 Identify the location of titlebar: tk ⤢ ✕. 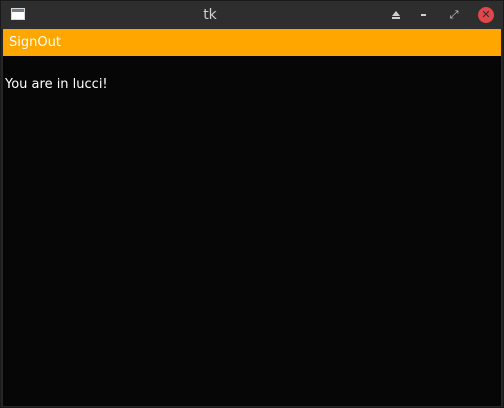
(252, 15).